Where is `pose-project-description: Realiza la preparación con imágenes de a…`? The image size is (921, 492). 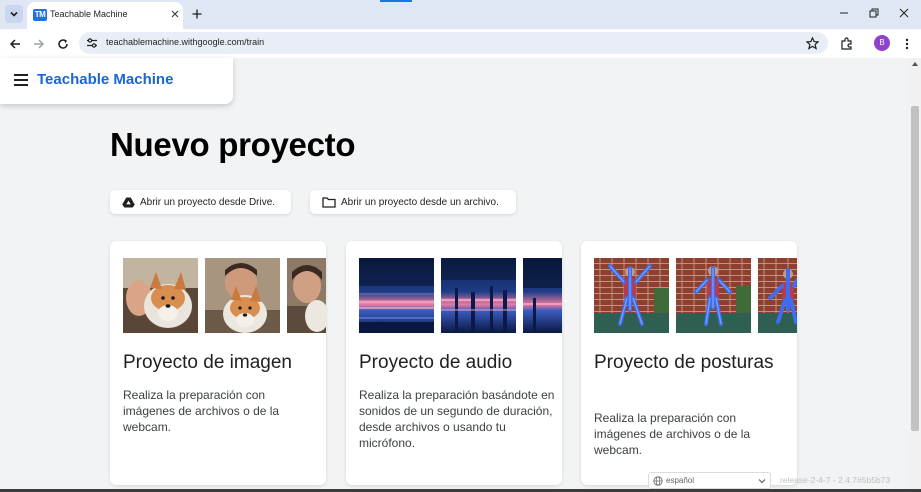 pose-project-description: Realiza la preparación con imágenes de a… is located at coordinates (672, 434).